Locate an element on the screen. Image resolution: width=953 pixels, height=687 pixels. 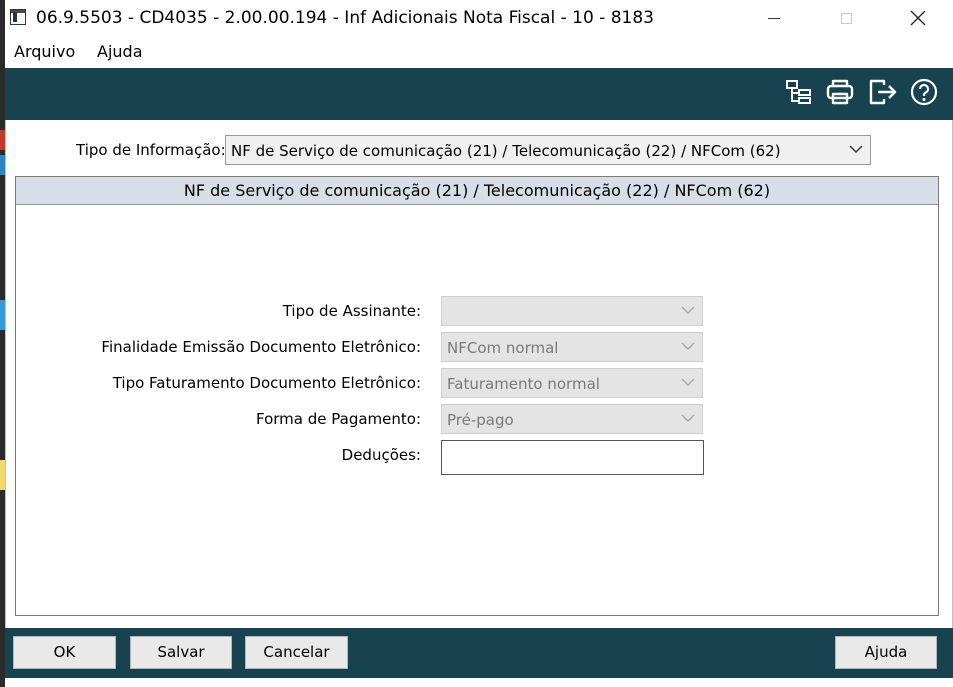
forma-pagamento-label: Forma de Pagamento: is located at coordinates (338, 419).